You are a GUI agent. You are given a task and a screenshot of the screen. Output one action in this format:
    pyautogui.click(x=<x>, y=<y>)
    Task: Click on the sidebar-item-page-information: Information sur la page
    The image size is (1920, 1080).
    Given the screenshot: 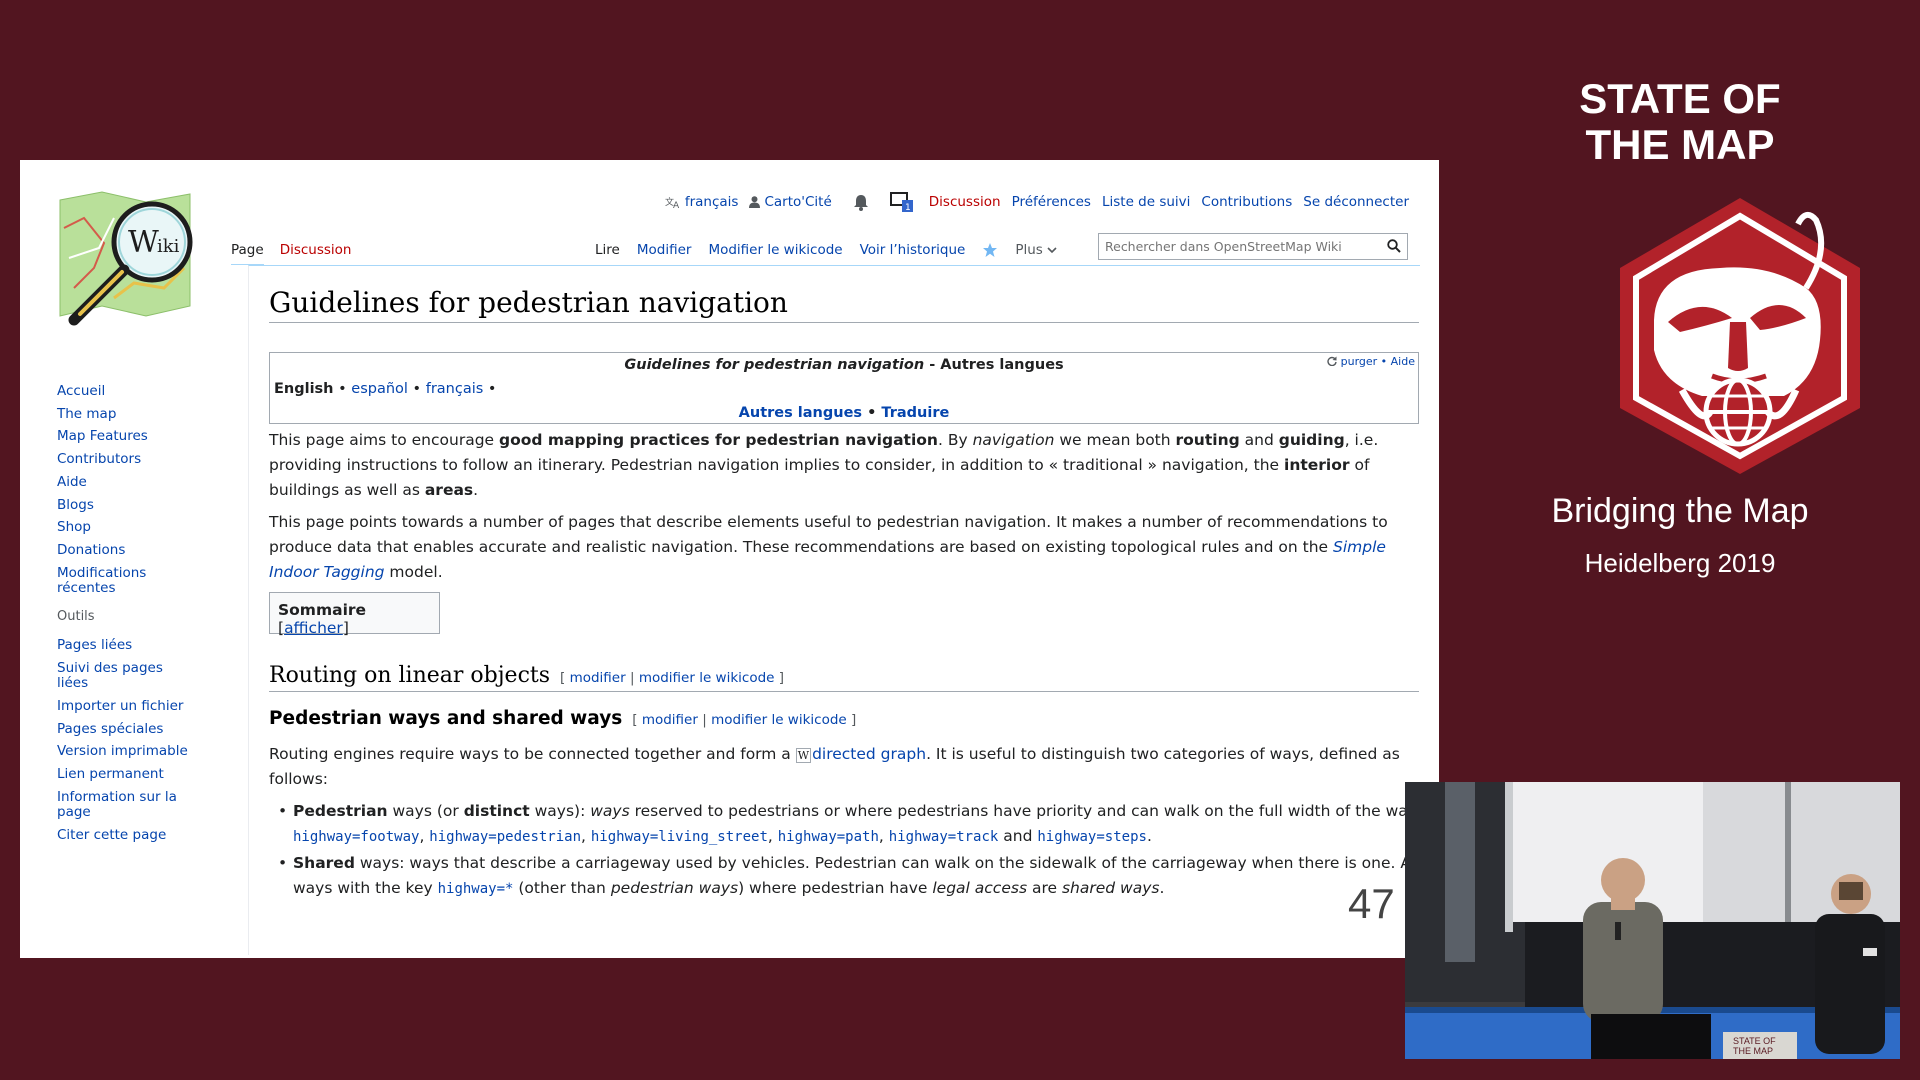 What is the action you would take?
    pyautogui.click(x=122, y=804)
    